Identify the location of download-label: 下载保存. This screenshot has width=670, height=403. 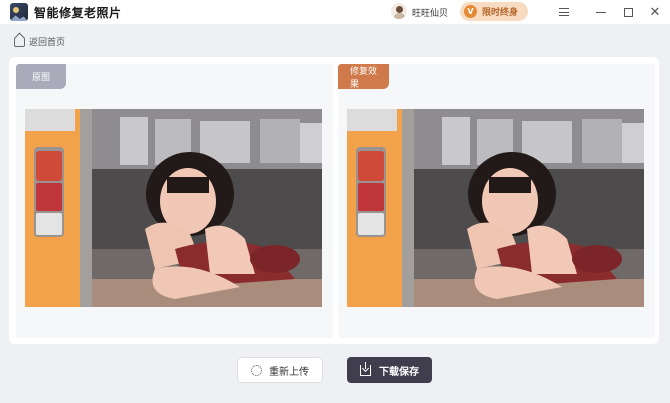
(399, 372).